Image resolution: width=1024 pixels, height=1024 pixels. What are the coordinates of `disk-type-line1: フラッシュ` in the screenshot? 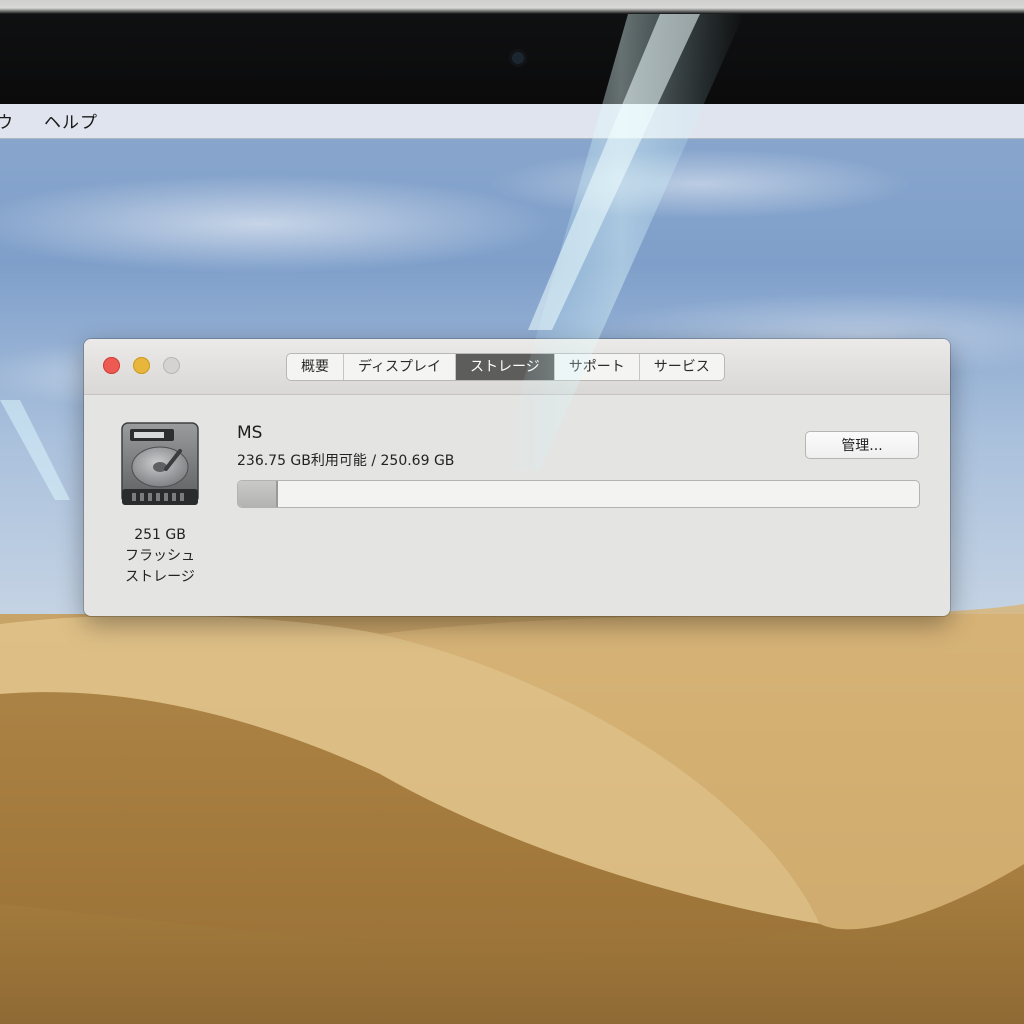 It's located at (160, 556).